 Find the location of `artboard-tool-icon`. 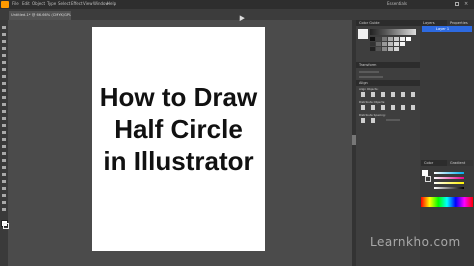

artboard-tool-icon is located at coordinates (4, 188).